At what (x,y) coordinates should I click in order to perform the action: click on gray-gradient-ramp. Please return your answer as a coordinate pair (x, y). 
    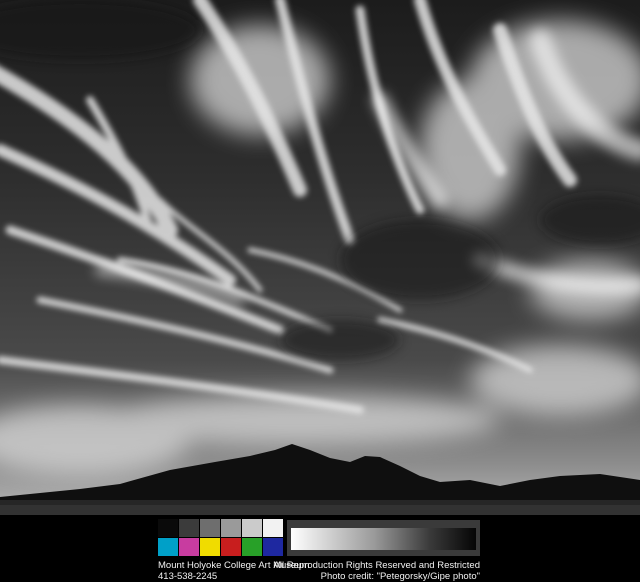
    Looking at the image, I should click on (383, 538).